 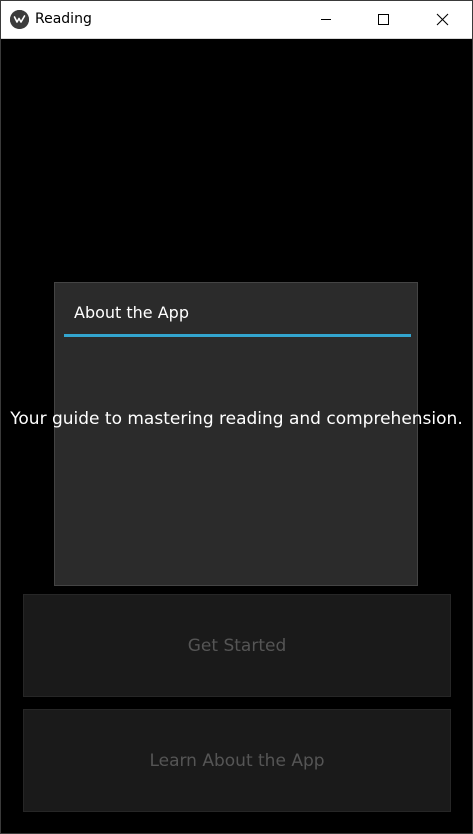 I want to click on minimize-button, so click(x=326, y=19).